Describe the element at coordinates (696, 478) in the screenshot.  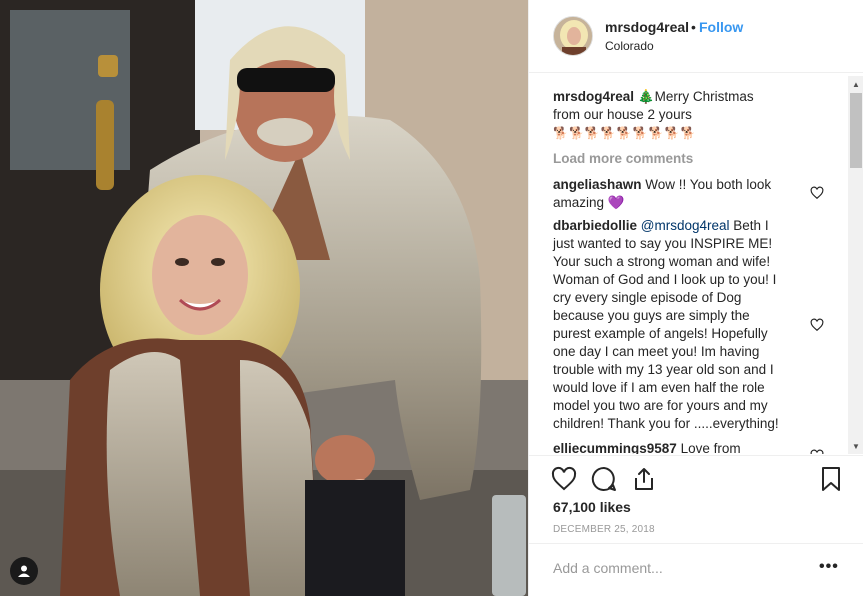
I see `action-bar` at that location.